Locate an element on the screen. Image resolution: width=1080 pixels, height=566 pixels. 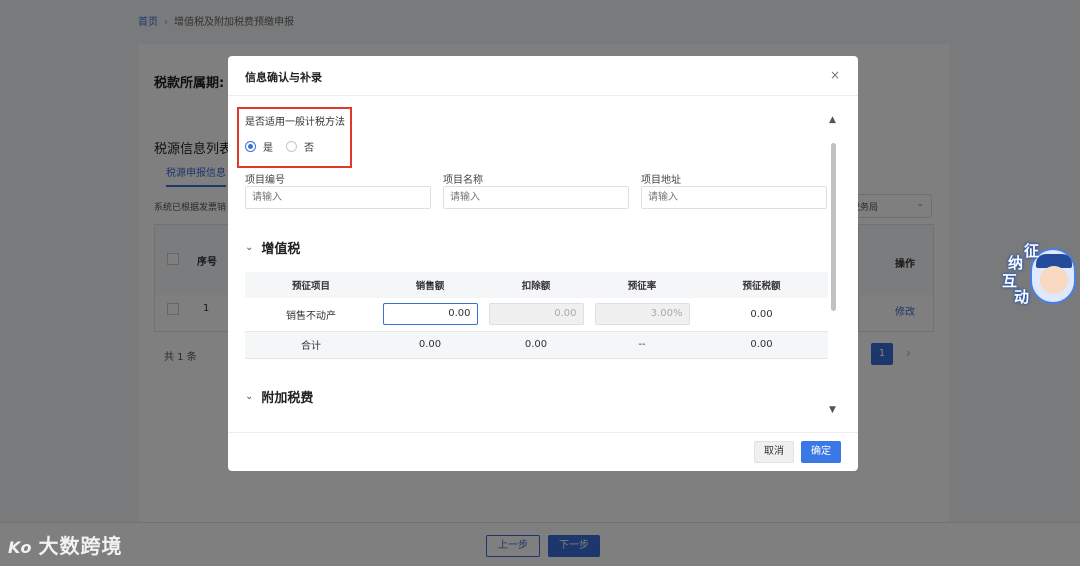
cancel-button: 取消 is located at coordinates (774, 452).